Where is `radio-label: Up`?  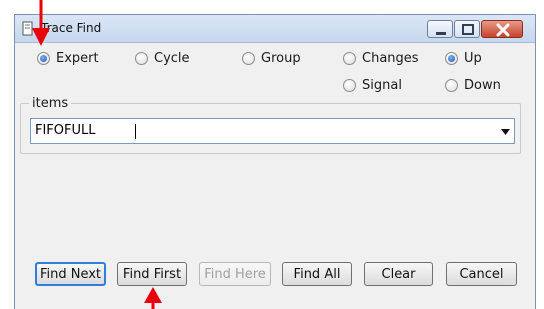
radio-label: Up is located at coordinates (473, 58).